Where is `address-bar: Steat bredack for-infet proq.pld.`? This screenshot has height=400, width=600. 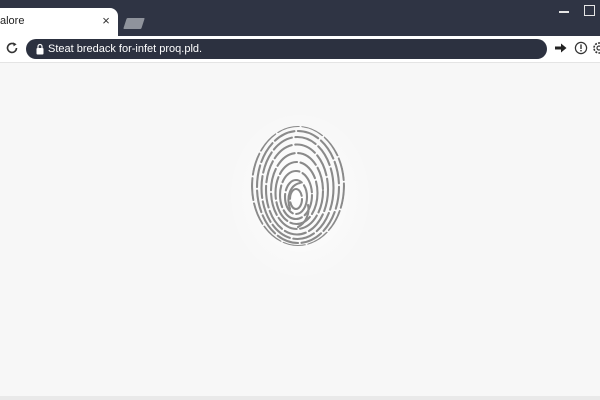
address-bar: Steat bredack for-infet proq.pld. is located at coordinates (286, 49).